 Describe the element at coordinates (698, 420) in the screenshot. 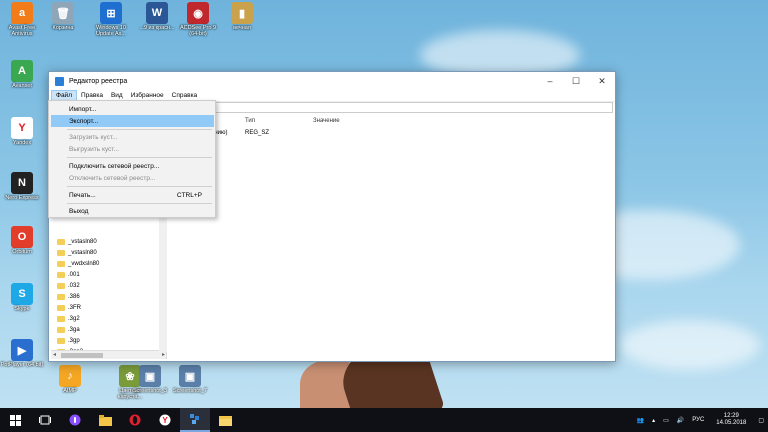

I see `language-indicator: РУС` at that location.